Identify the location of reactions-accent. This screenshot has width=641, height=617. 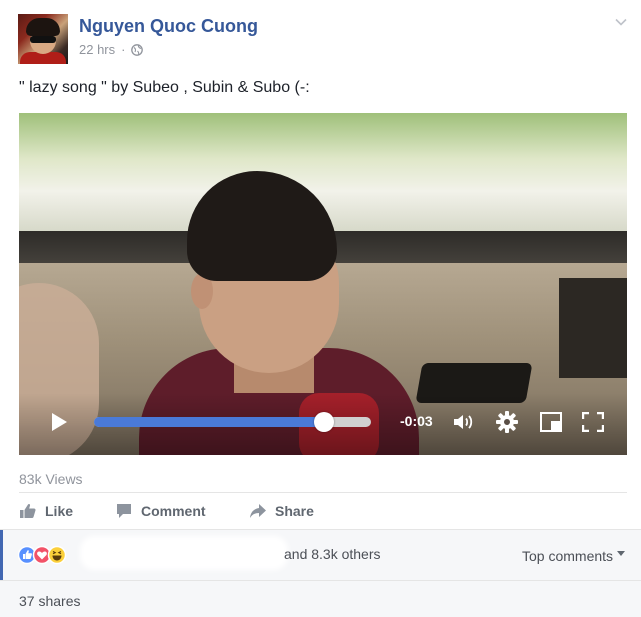
(1, 555).